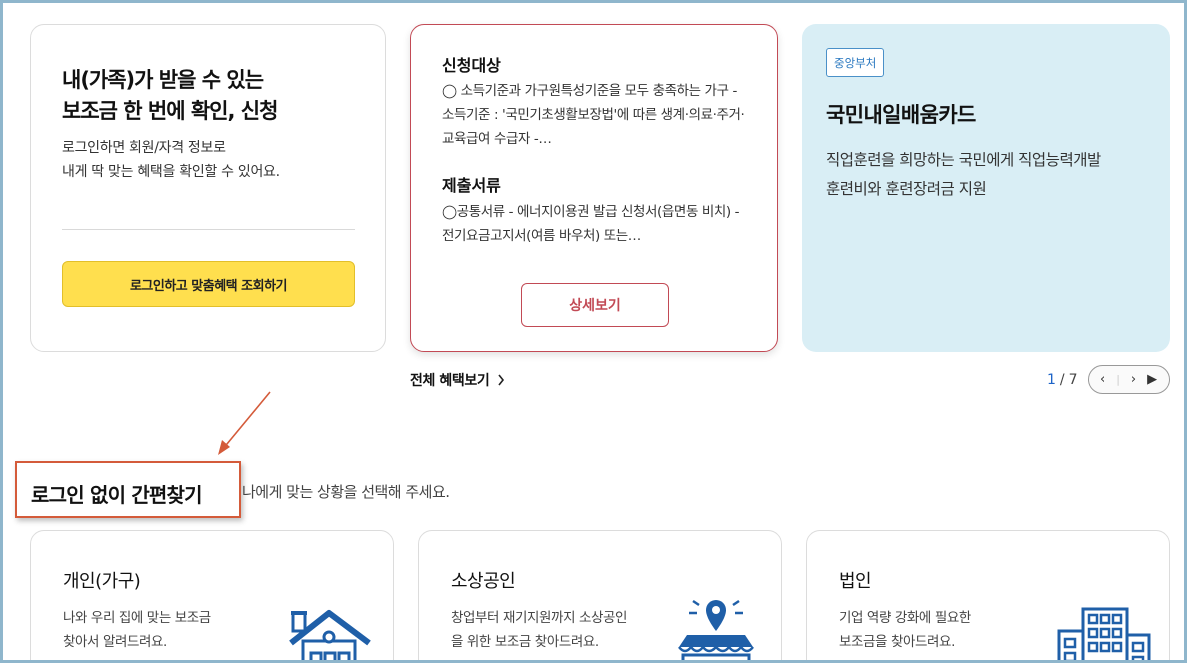 The image size is (1187, 663). What do you see at coordinates (471, 185) in the screenshot?
I see `documents-title: 제출서류` at bounding box center [471, 185].